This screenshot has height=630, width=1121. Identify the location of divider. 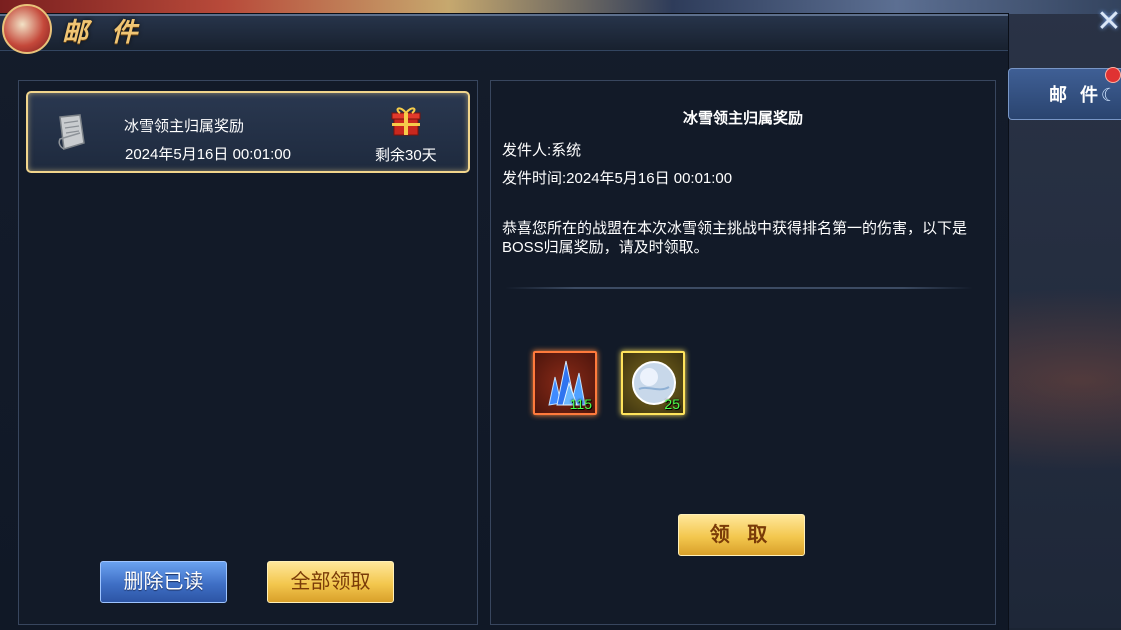
(739, 288).